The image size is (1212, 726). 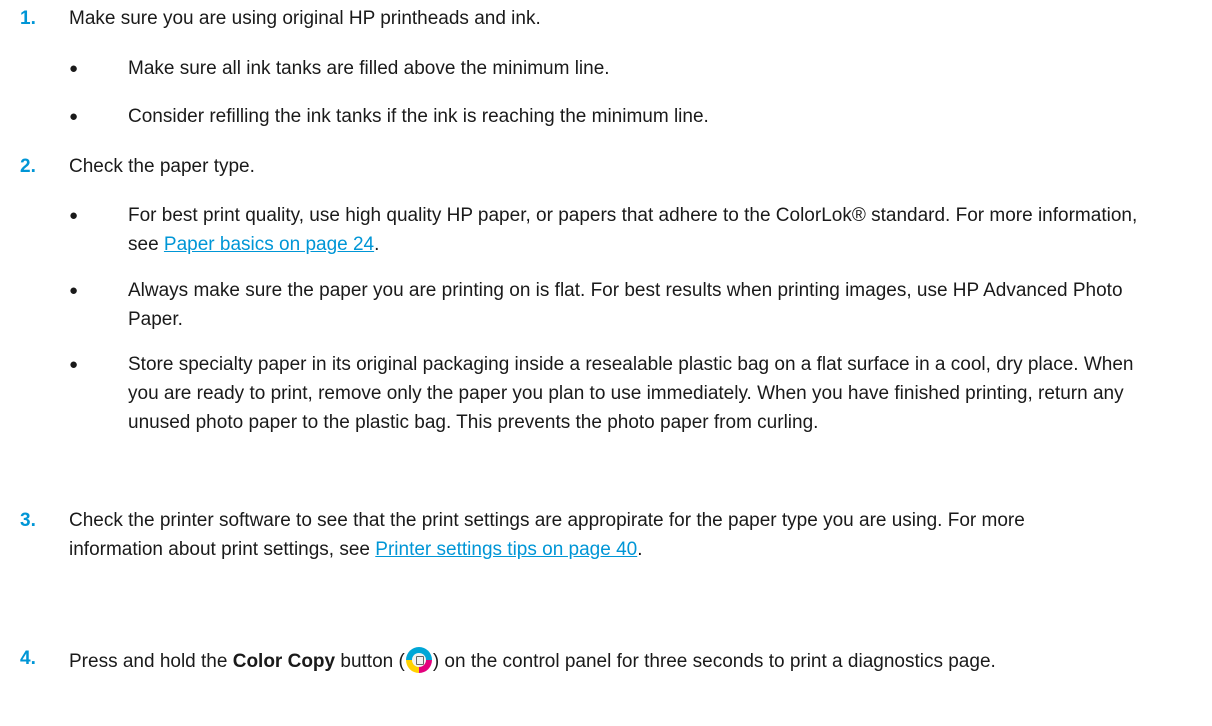 What do you see at coordinates (28, 18) in the screenshot?
I see `step-number: 1.` at bounding box center [28, 18].